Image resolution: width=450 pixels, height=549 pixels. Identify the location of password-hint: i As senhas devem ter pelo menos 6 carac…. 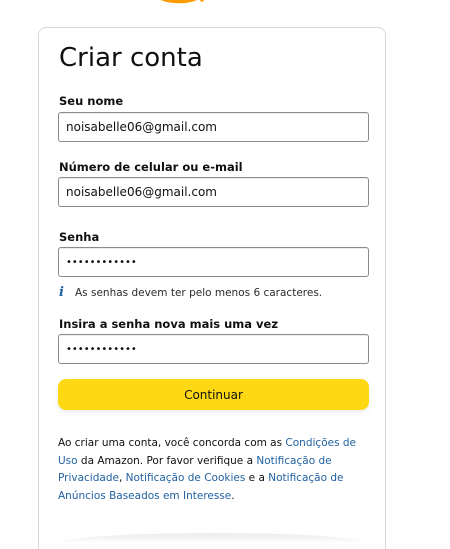
(190, 292).